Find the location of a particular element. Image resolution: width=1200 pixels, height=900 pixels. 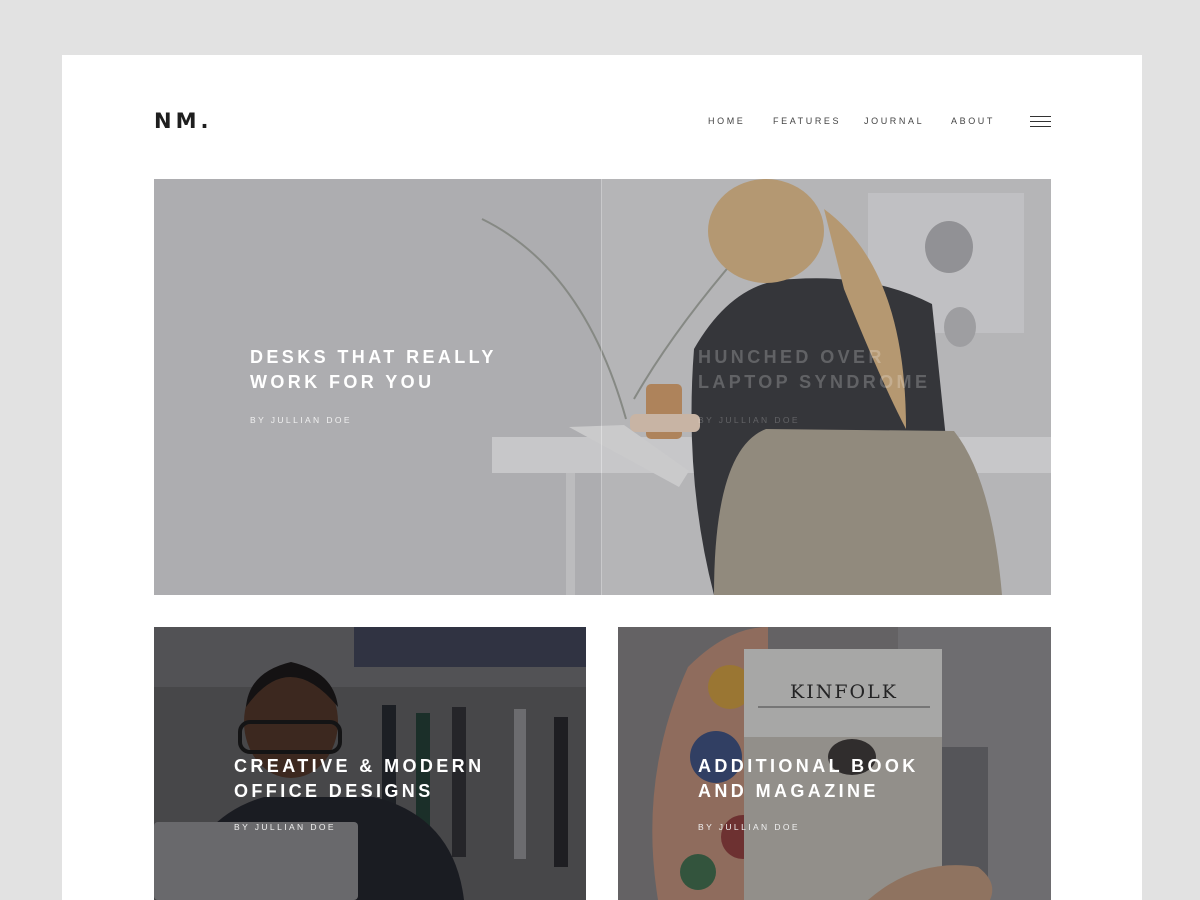

post-title-line: AND MAGAZINE is located at coordinates (788, 791).